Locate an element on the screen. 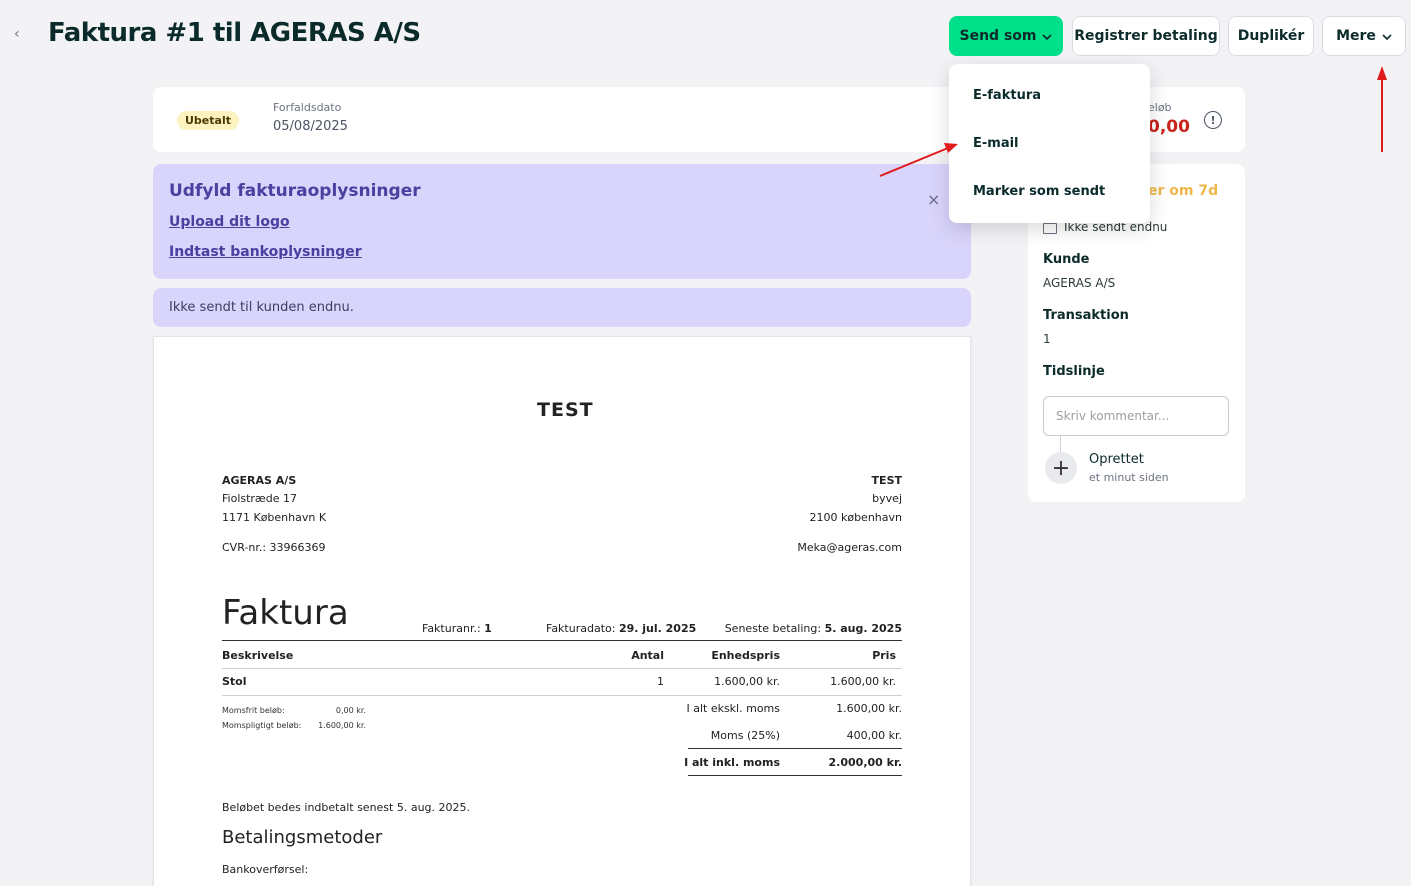  send-as-label: Send som is located at coordinates (998, 36).